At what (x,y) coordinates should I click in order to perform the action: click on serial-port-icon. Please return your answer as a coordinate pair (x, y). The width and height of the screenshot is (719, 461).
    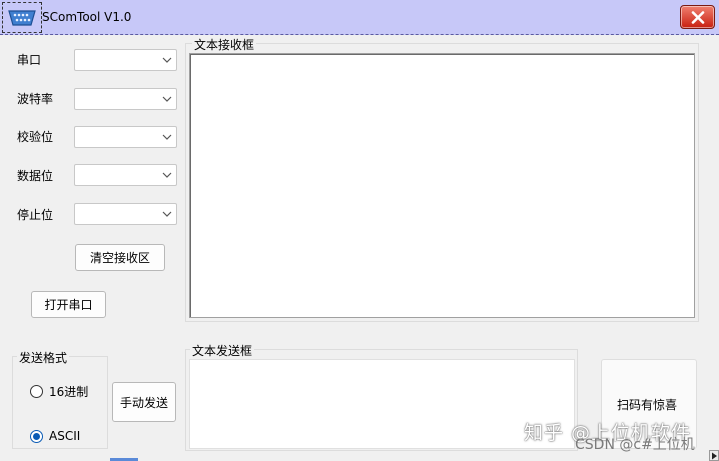
    Looking at the image, I should click on (22, 17).